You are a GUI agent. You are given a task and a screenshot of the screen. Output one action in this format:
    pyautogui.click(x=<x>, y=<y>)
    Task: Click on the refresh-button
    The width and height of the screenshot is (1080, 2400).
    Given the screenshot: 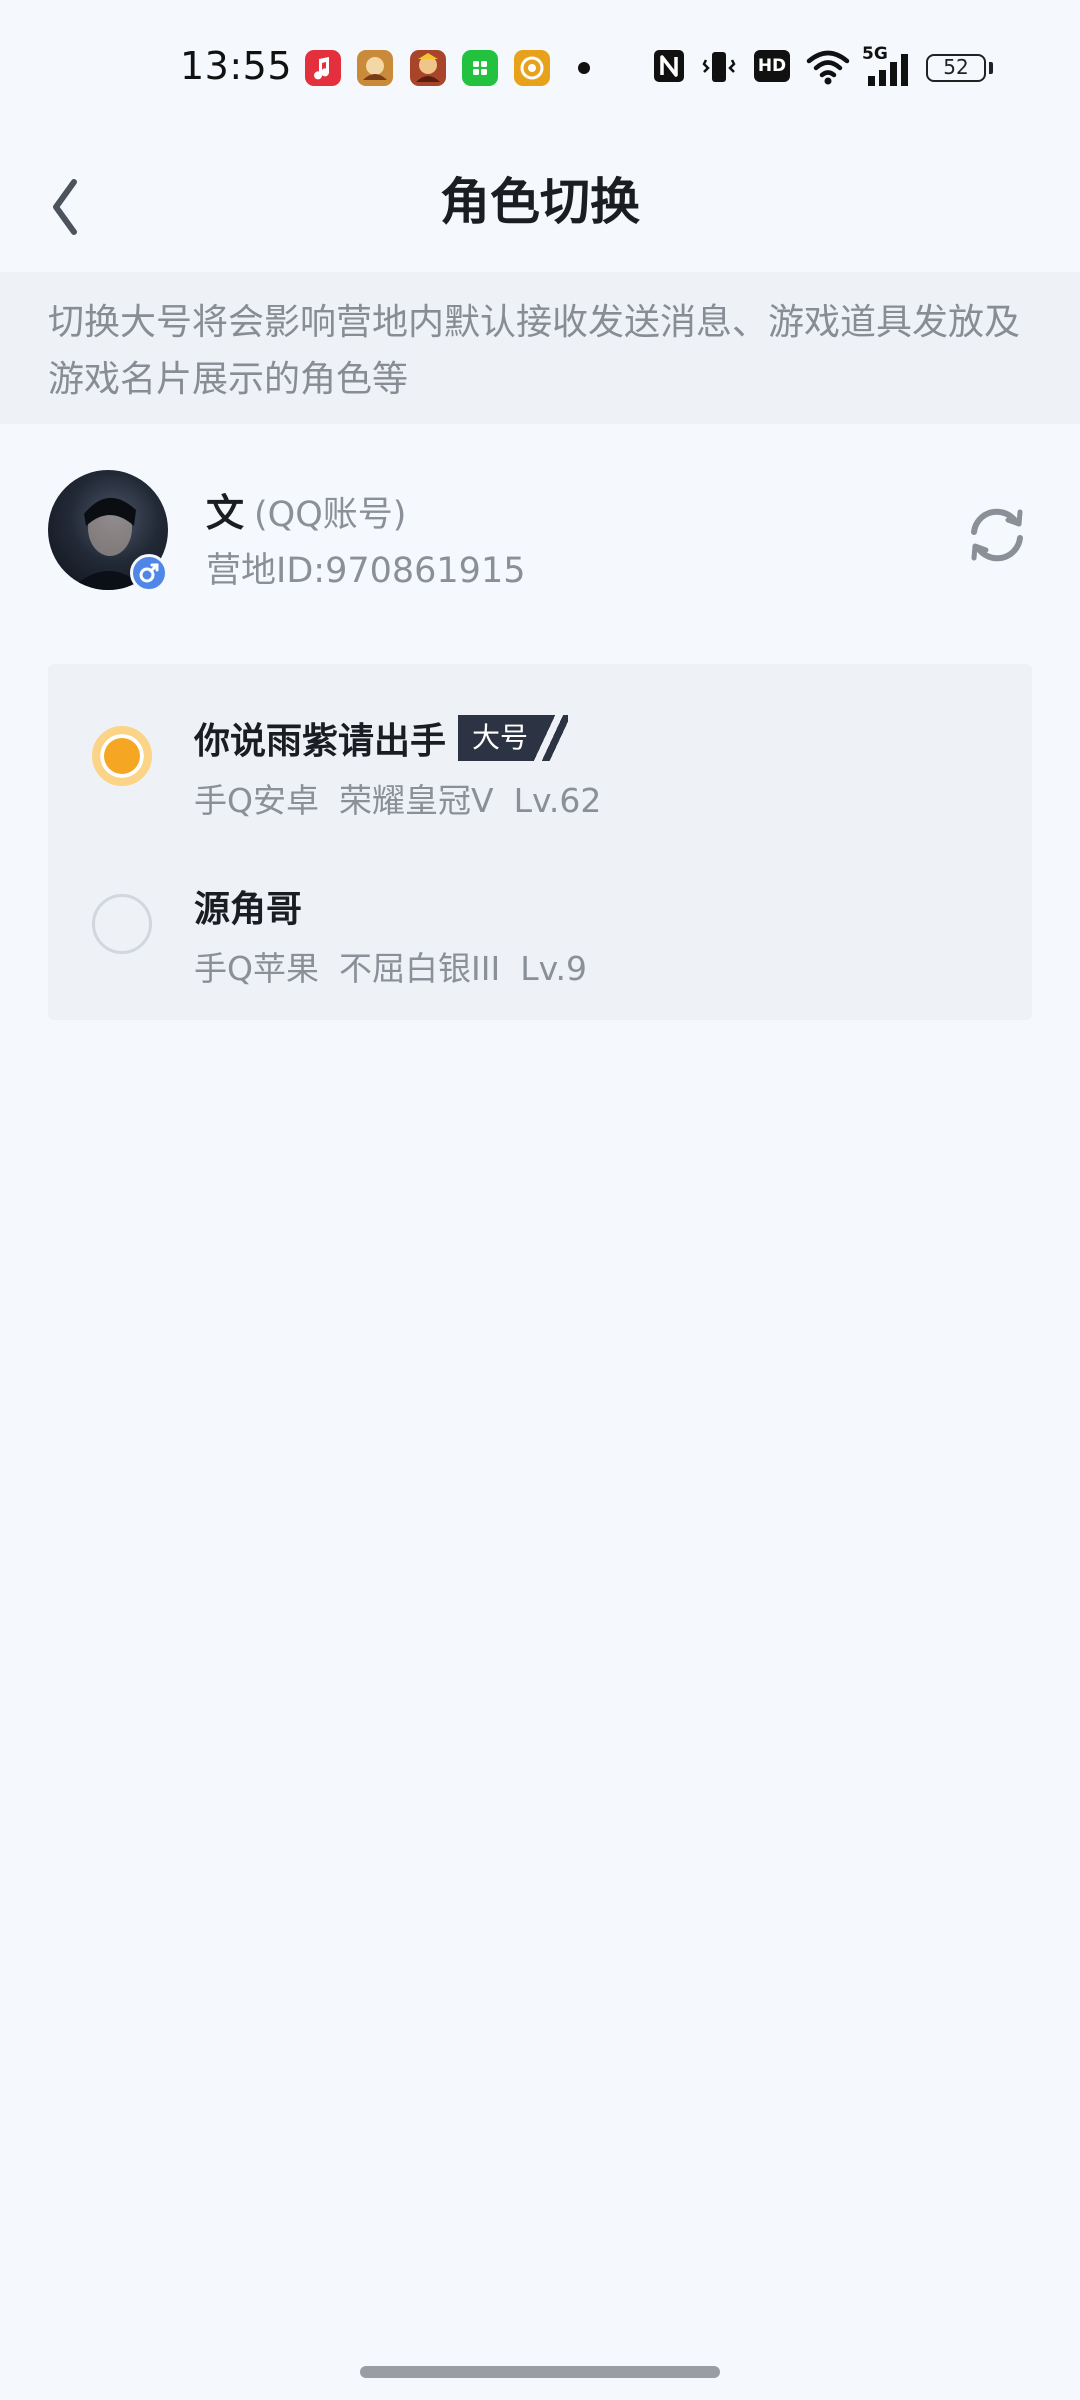 What is the action you would take?
    pyautogui.click(x=997, y=535)
    